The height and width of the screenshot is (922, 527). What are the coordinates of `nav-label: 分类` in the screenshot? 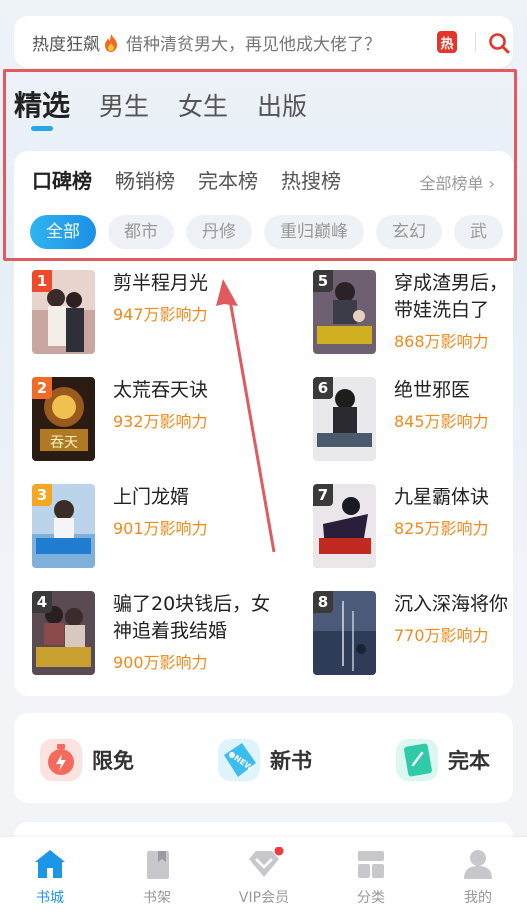 It's located at (371, 898).